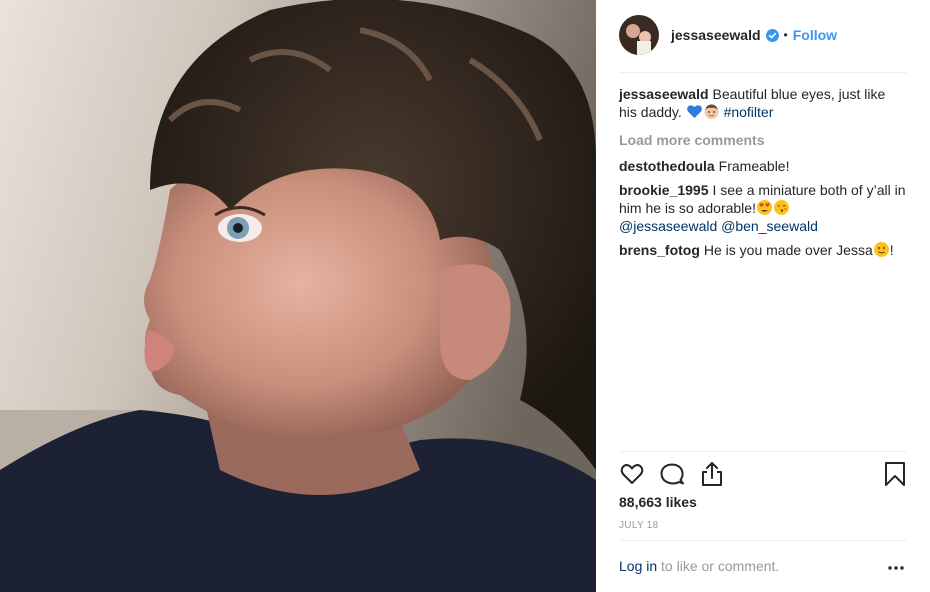 The height and width of the screenshot is (592, 930). What do you see at coordinates (712, 474) in the screenshot?
I see `share-icon` at bounding box center [712, 474].